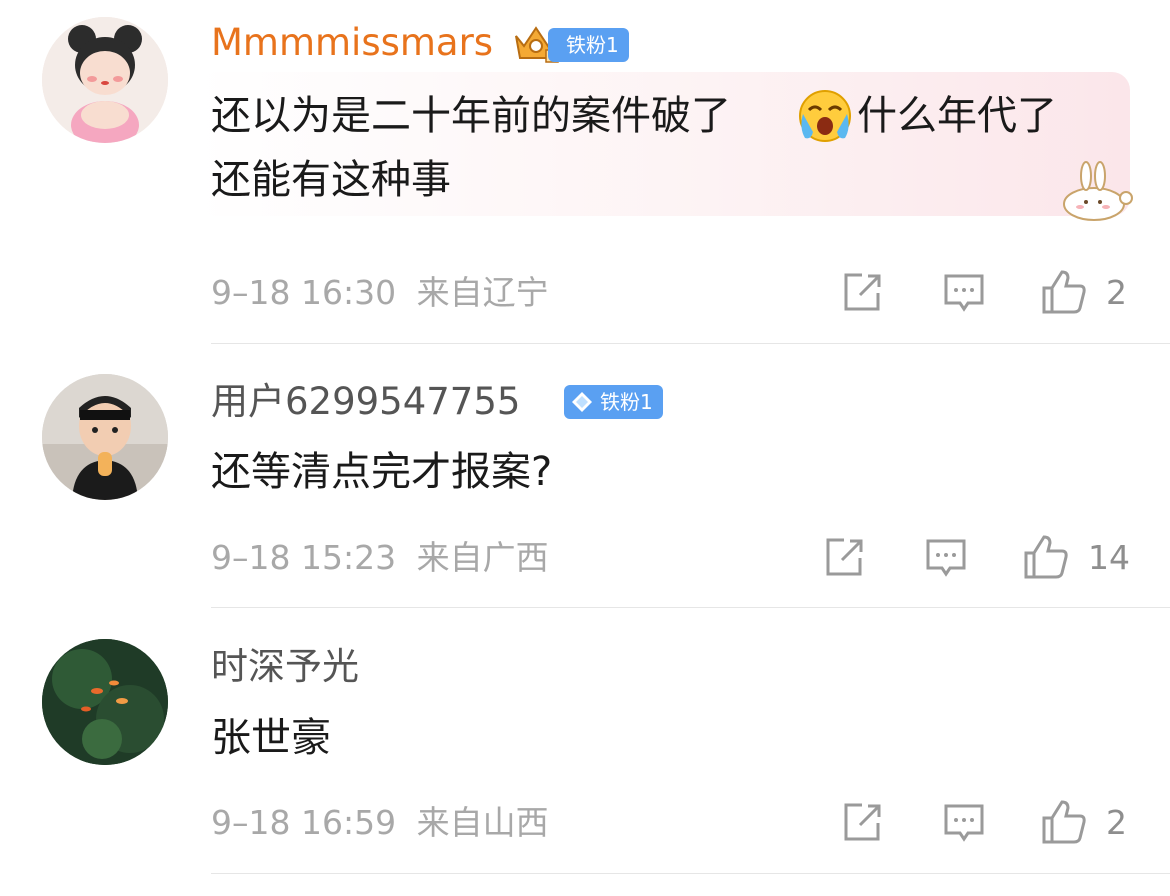  Describe the element at coordinates (271, 738) in the screenshot. I see `comment-text: 张世豪` at that location.